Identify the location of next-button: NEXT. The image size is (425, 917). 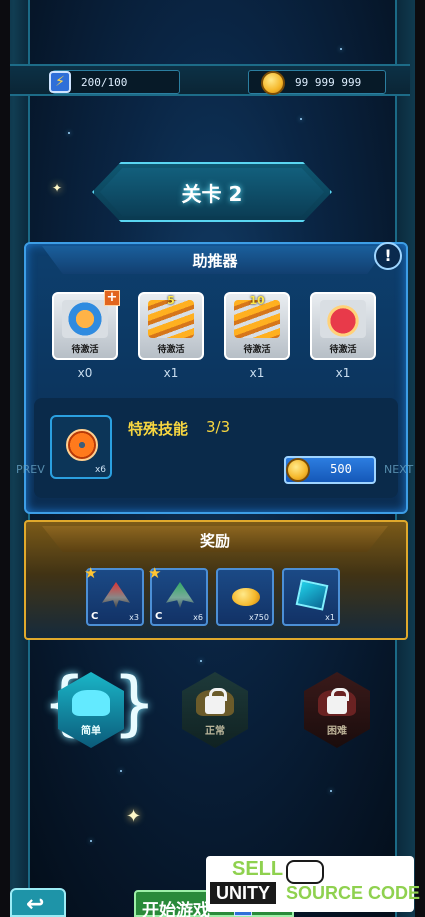
(398, 469).